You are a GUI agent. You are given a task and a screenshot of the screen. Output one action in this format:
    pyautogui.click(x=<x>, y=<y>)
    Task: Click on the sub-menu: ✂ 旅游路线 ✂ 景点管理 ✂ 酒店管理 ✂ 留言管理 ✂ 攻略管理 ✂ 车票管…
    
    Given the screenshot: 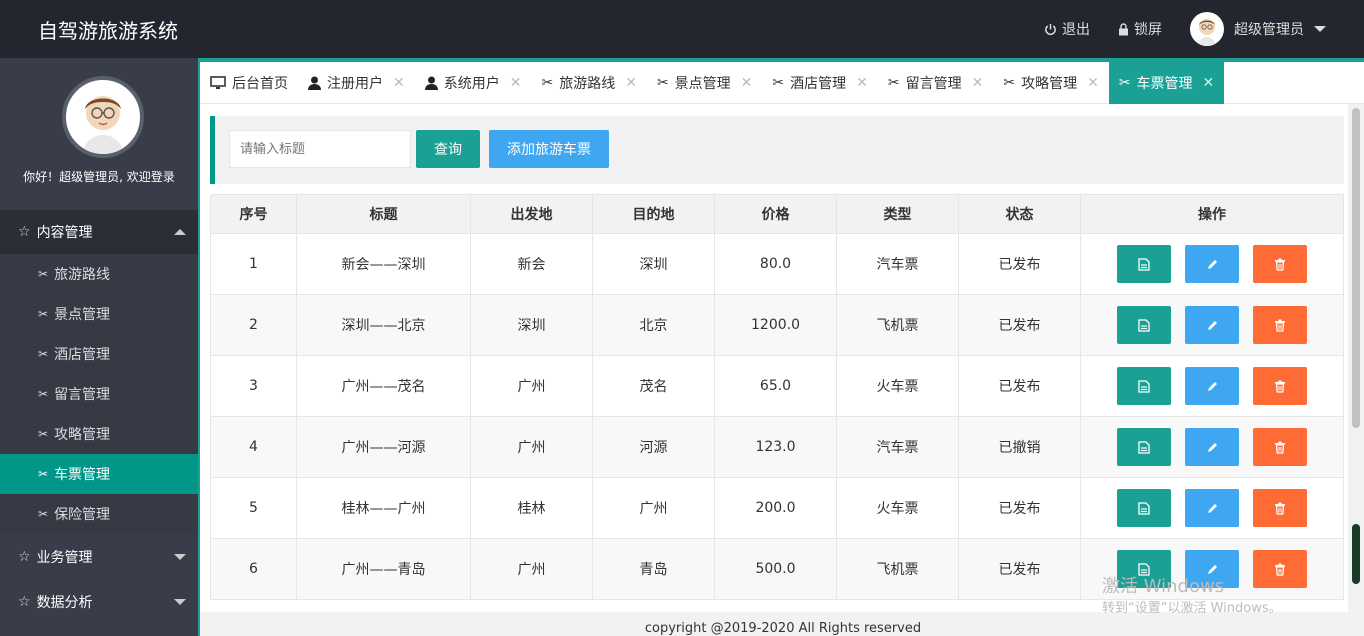 What is the action you would take?
    pyautogui.click(x=99, y=394)
    